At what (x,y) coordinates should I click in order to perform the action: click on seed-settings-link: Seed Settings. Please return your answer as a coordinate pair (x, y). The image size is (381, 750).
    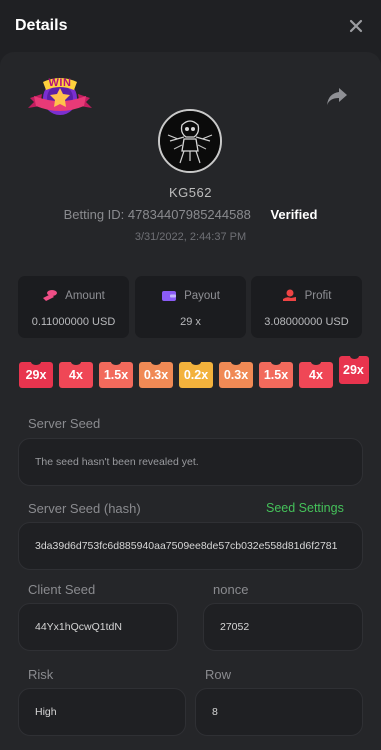
    Looking at the image, I should click on (305, 508).